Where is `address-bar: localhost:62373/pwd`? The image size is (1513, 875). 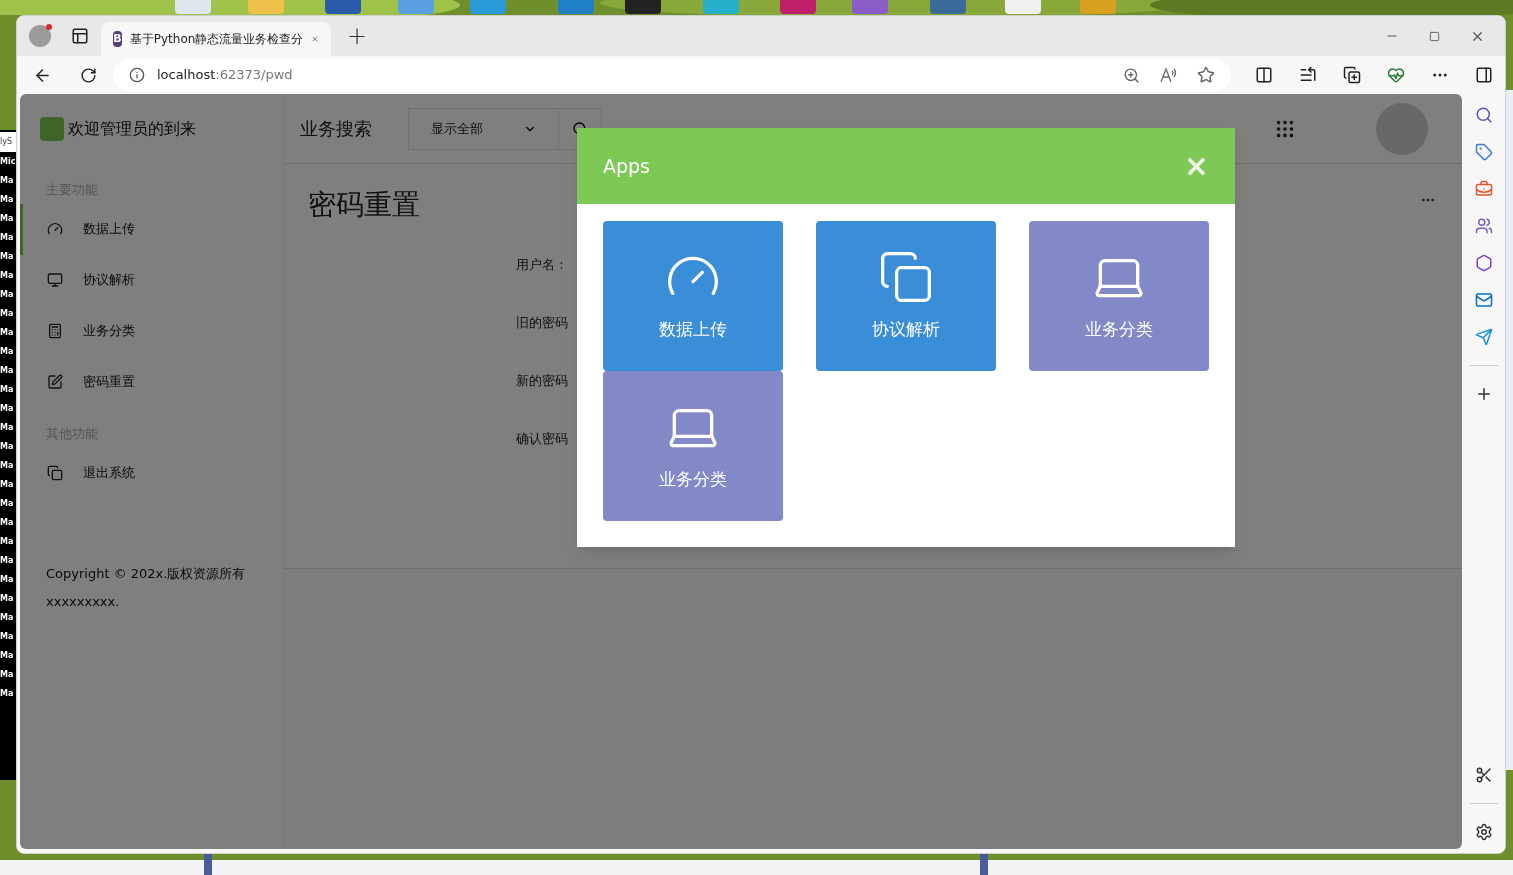 address-bar: localhost:62373/pwd is located at coordinates (671, 75).